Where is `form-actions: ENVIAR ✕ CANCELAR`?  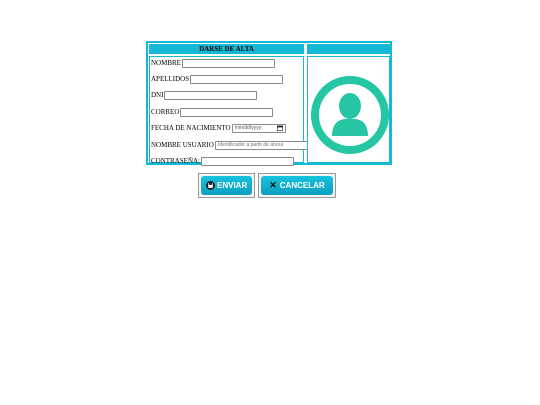
form-actions: ENVIAR ✕ CANCELAR is located at coordinates (267, 185).